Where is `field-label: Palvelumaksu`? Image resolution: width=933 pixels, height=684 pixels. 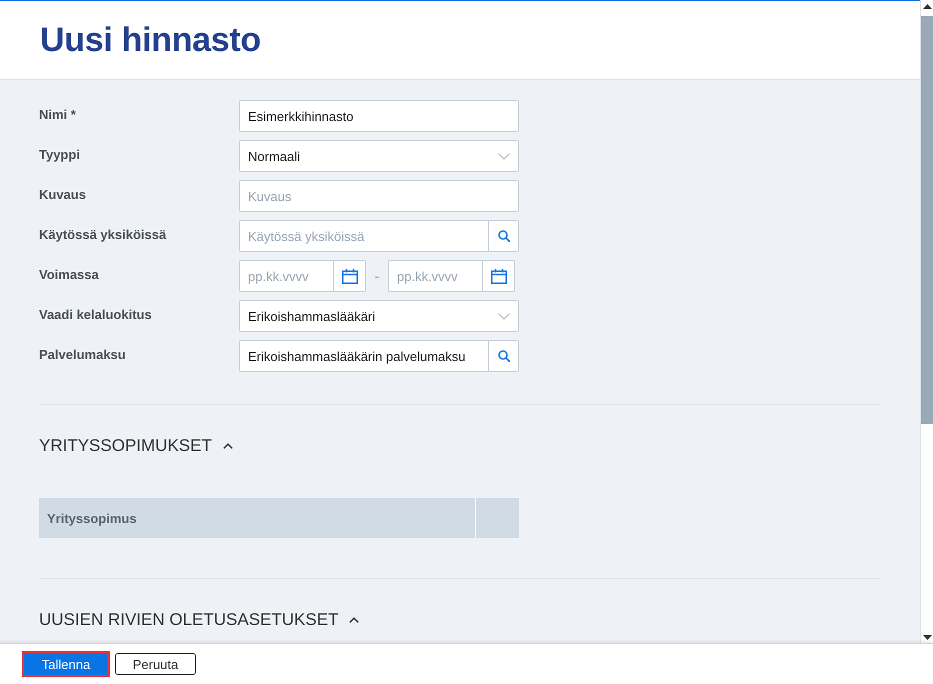 field-label: Palvelumaksu is located at coordinates (83, 355).